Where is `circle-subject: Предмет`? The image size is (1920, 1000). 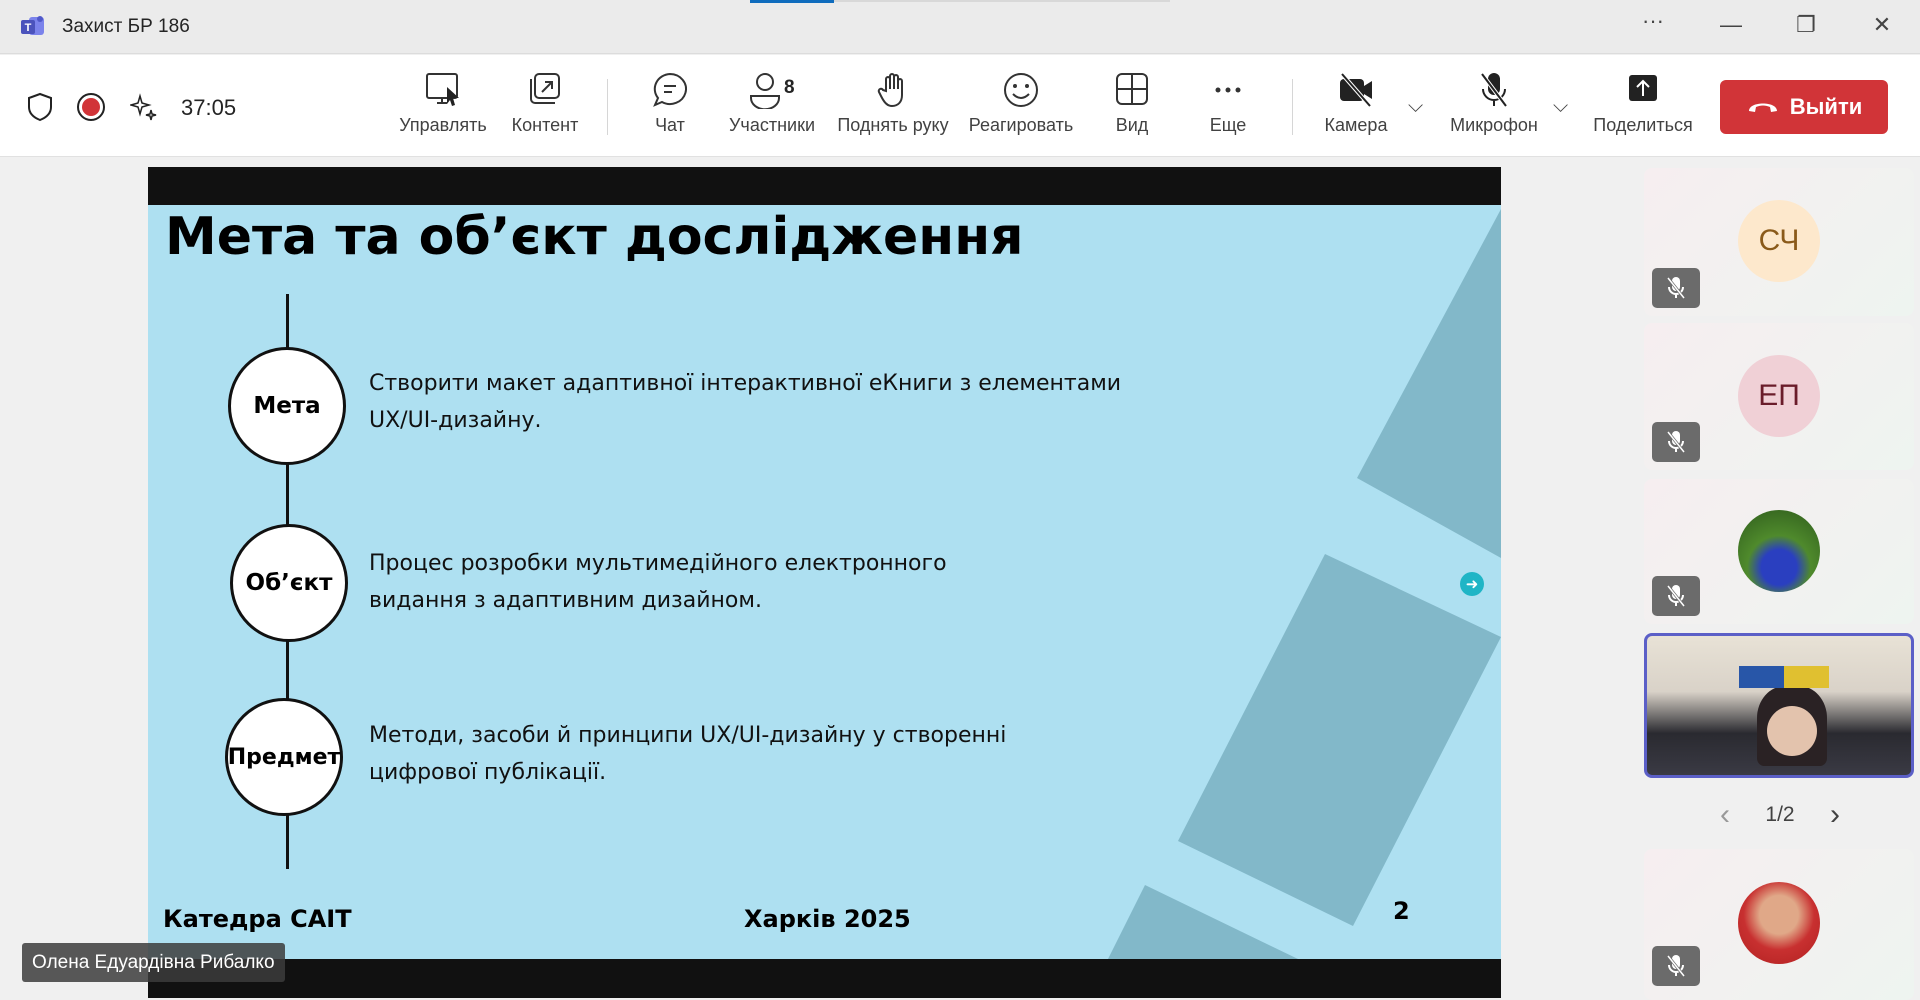
circle-subject: Предмет is located at coordinates (284, 757).